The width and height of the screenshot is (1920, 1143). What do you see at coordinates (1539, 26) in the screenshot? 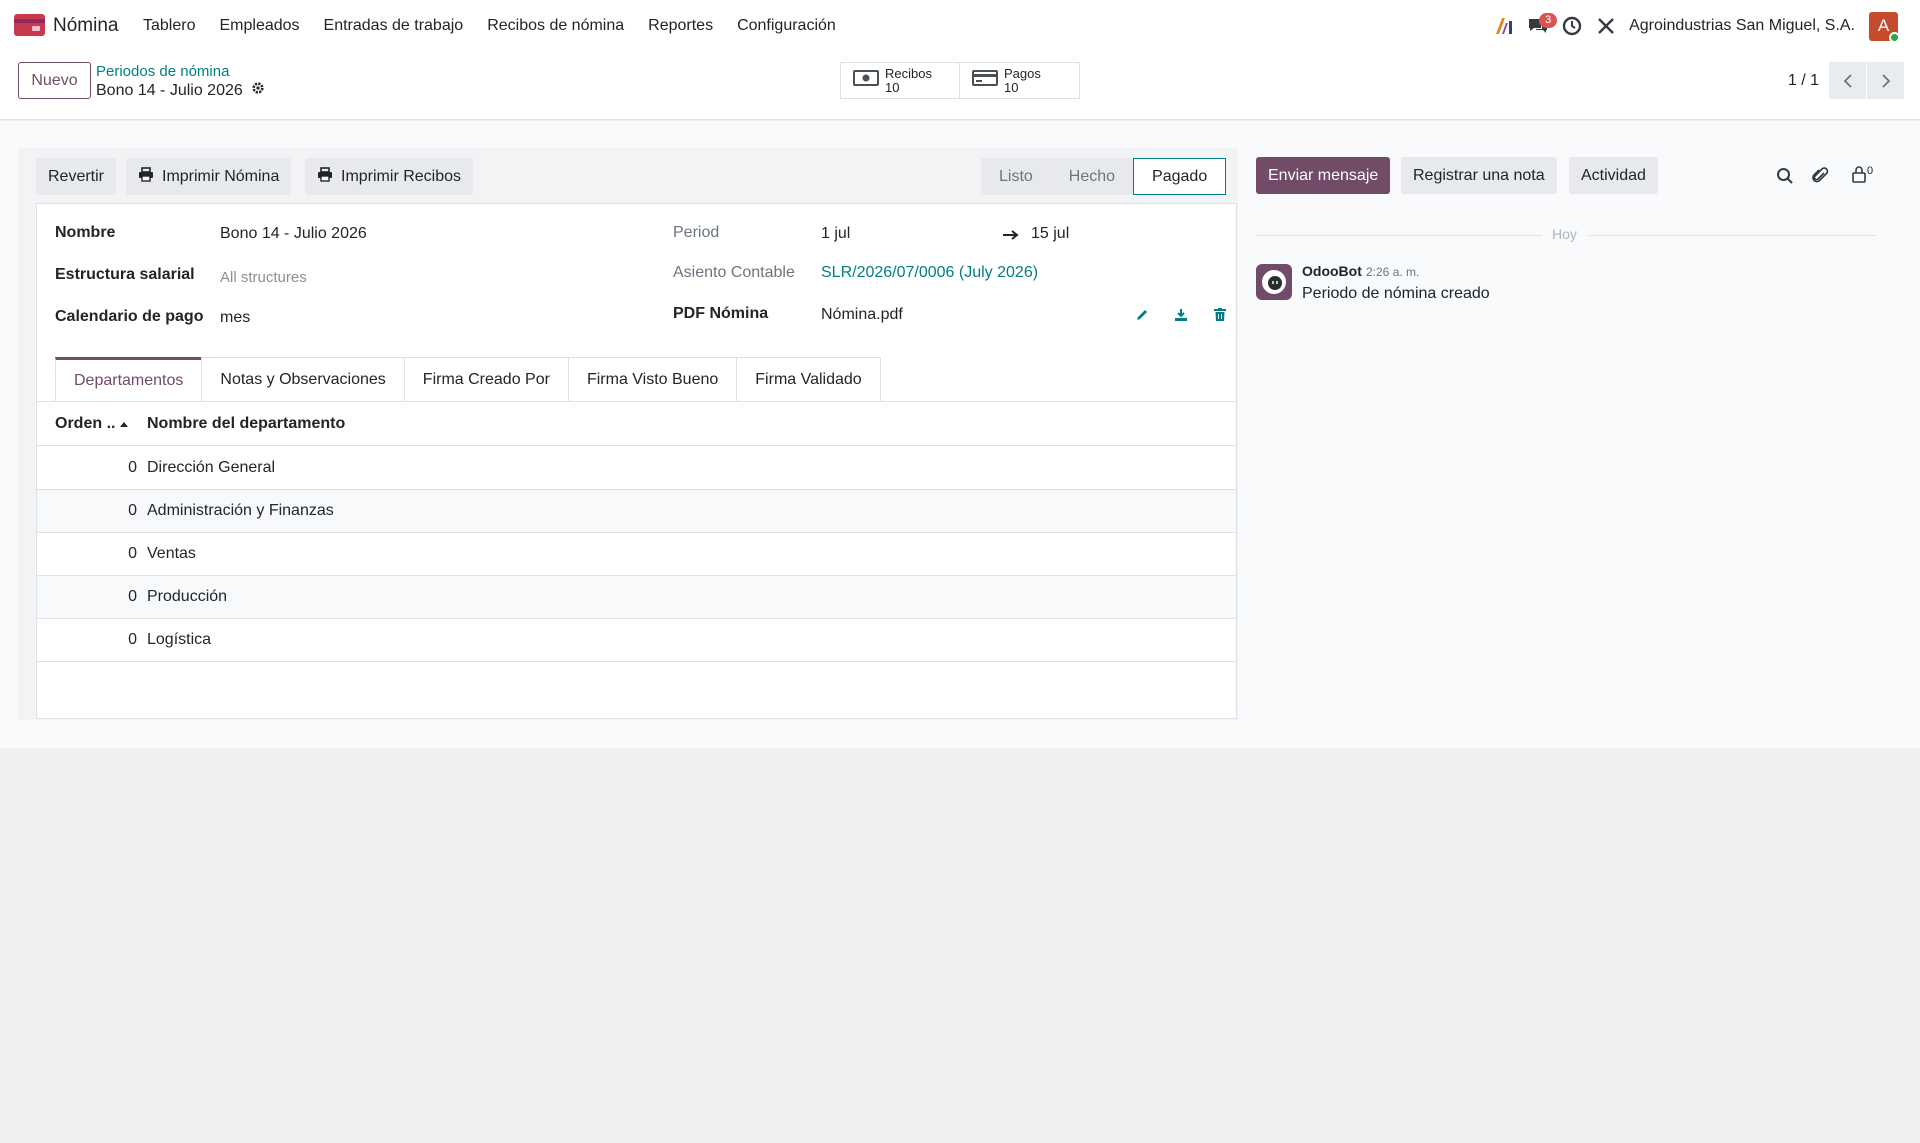
I see `messages-icon: 3` at bounding box center [1539, 26].